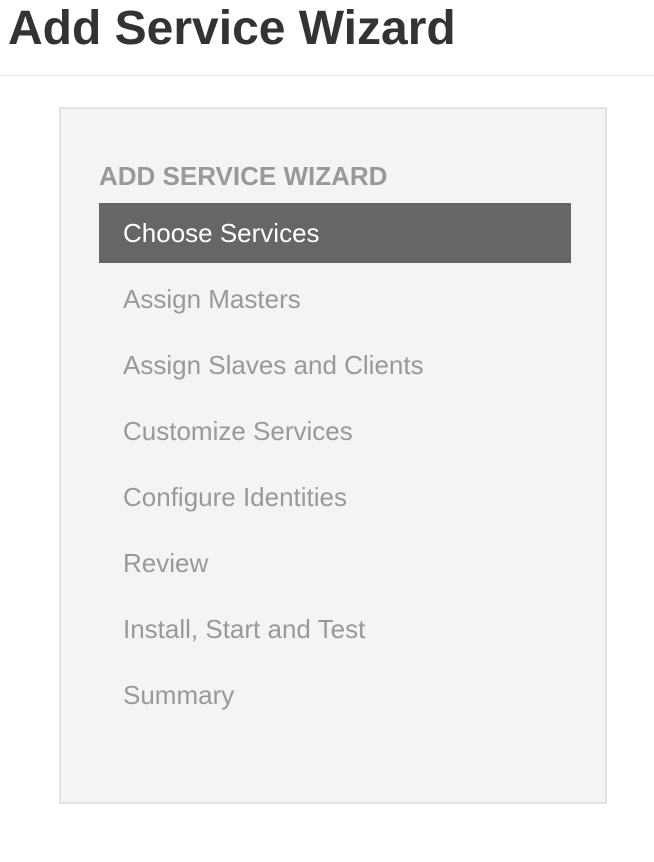 The width and height of the screenshot is (654, 862). What do you see at coordinates (327, 75) in the screenshot?
I see `title-divider` at bounding box center [327, 75].